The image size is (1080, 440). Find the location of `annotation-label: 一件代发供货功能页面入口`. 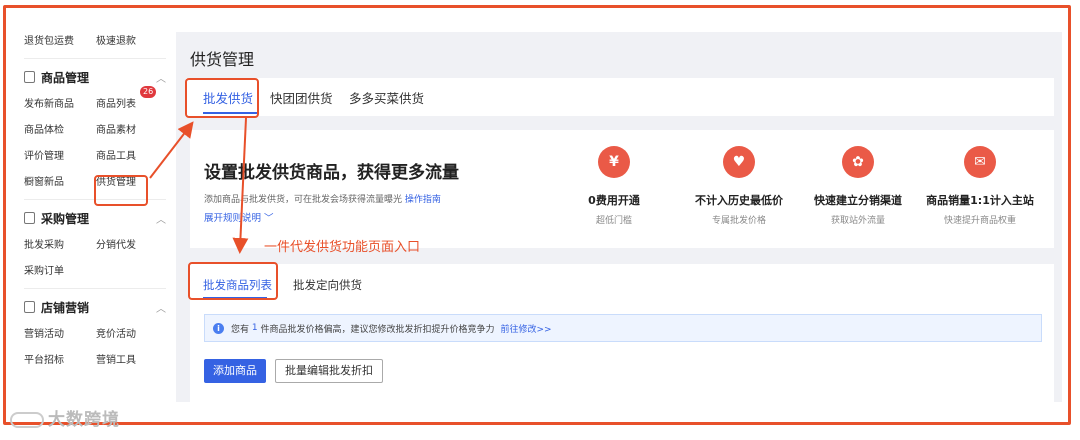

annotation-label: 一件代发供货功能页面入口 is located at coordinates (342, 247).